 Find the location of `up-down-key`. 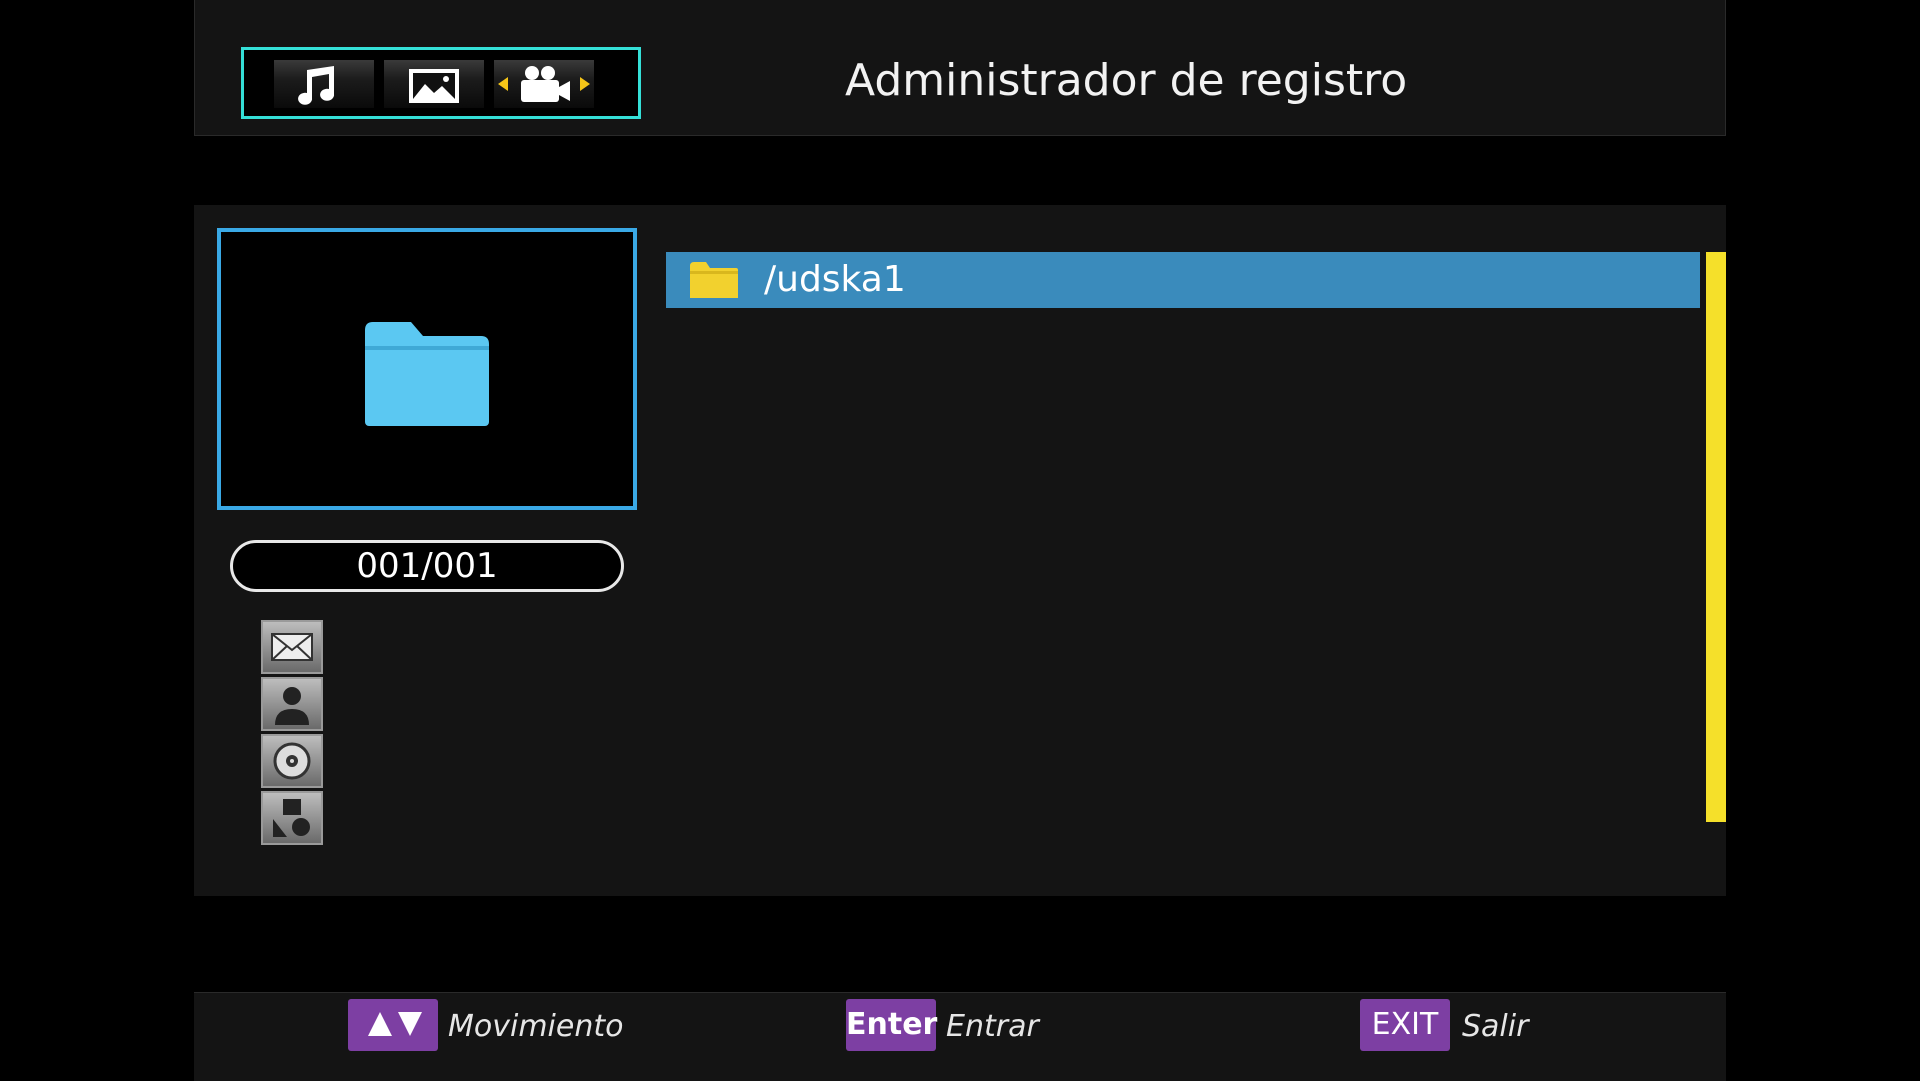

up-down-key is located at coordinates (393, 1025).